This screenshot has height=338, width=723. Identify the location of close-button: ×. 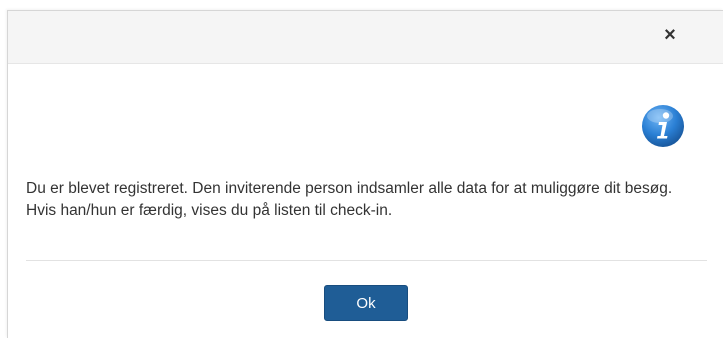
(670, 35).